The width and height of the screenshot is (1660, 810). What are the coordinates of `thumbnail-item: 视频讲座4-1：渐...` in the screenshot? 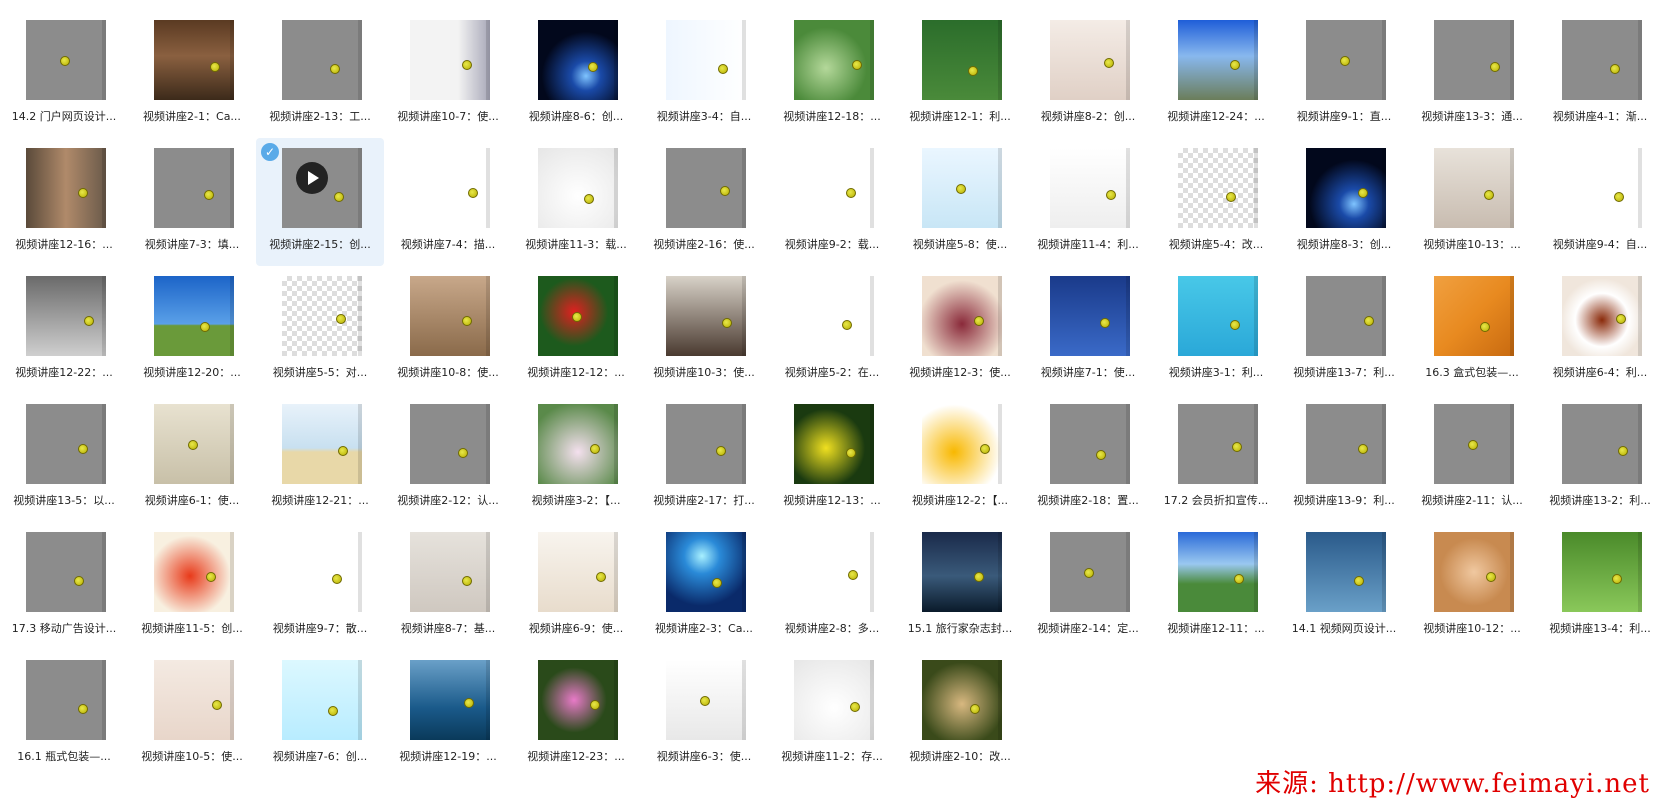 It's located at (1598, 74).